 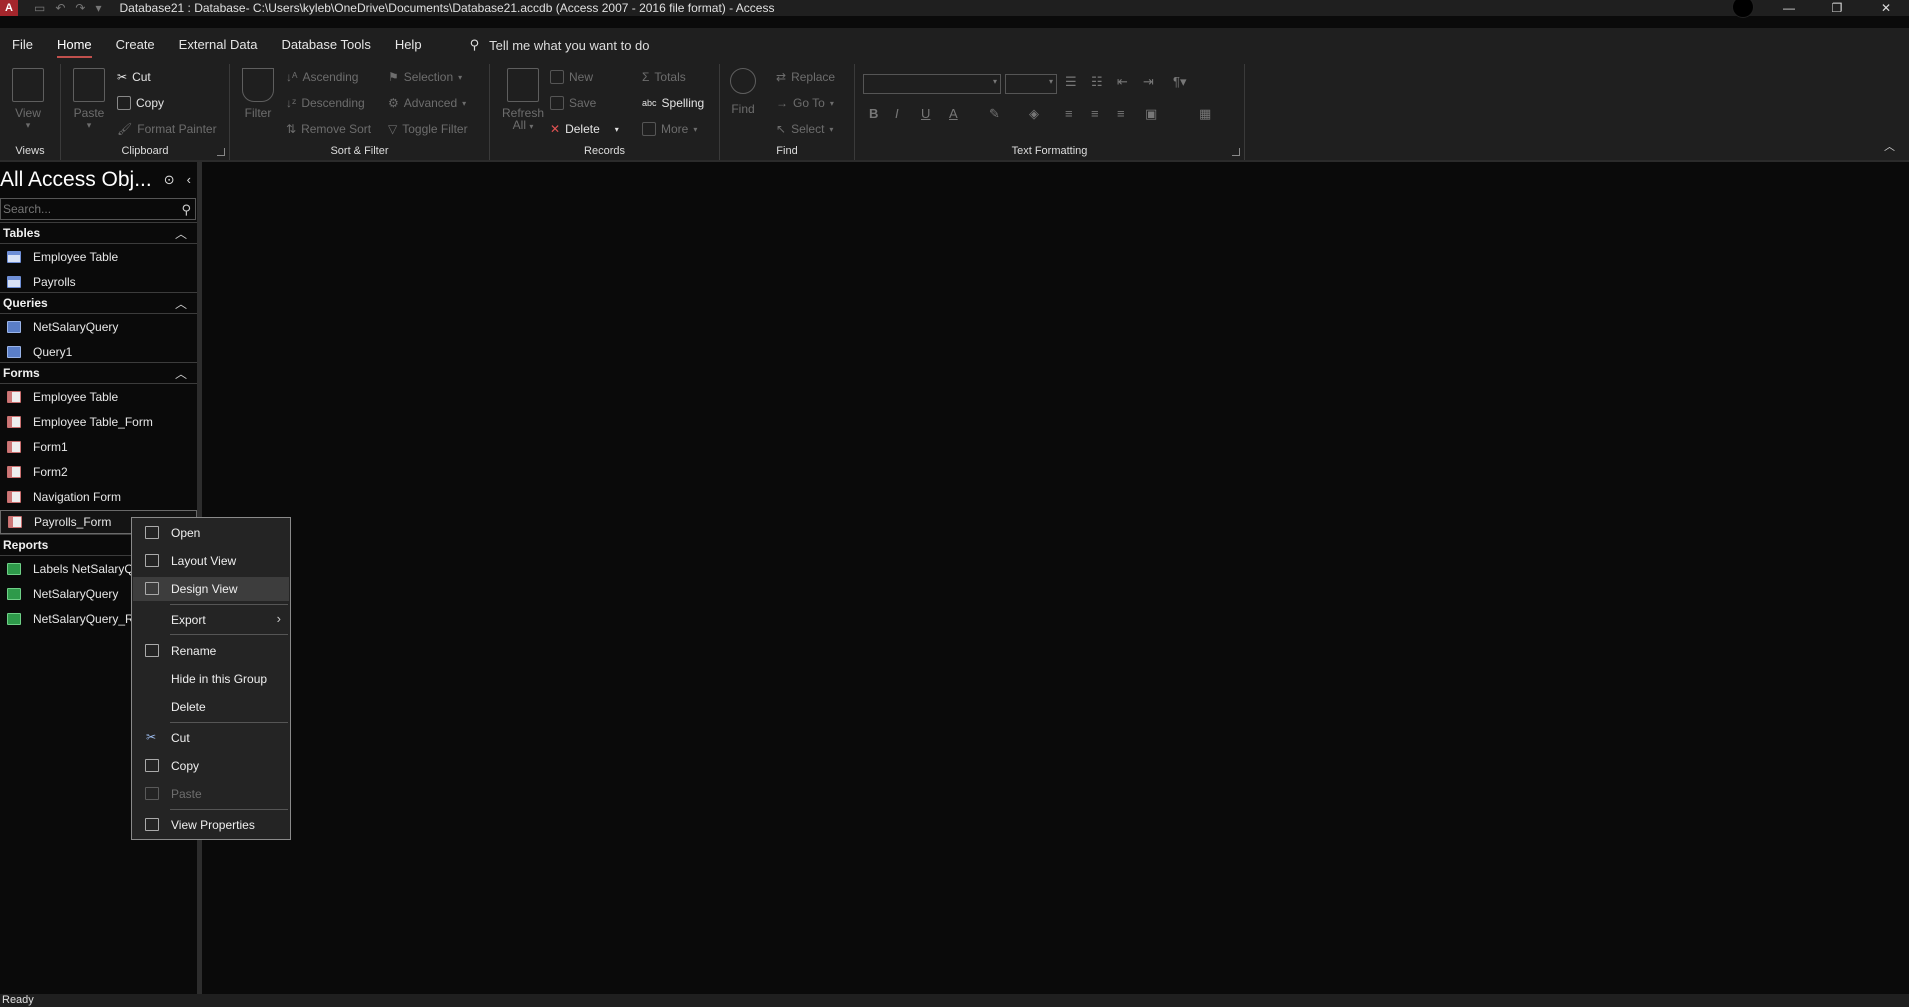 What do you see at coordinates (1121, 113) in the screenshot?
I see `align-right-icon: ≡` at bounding box center [1121, 113].